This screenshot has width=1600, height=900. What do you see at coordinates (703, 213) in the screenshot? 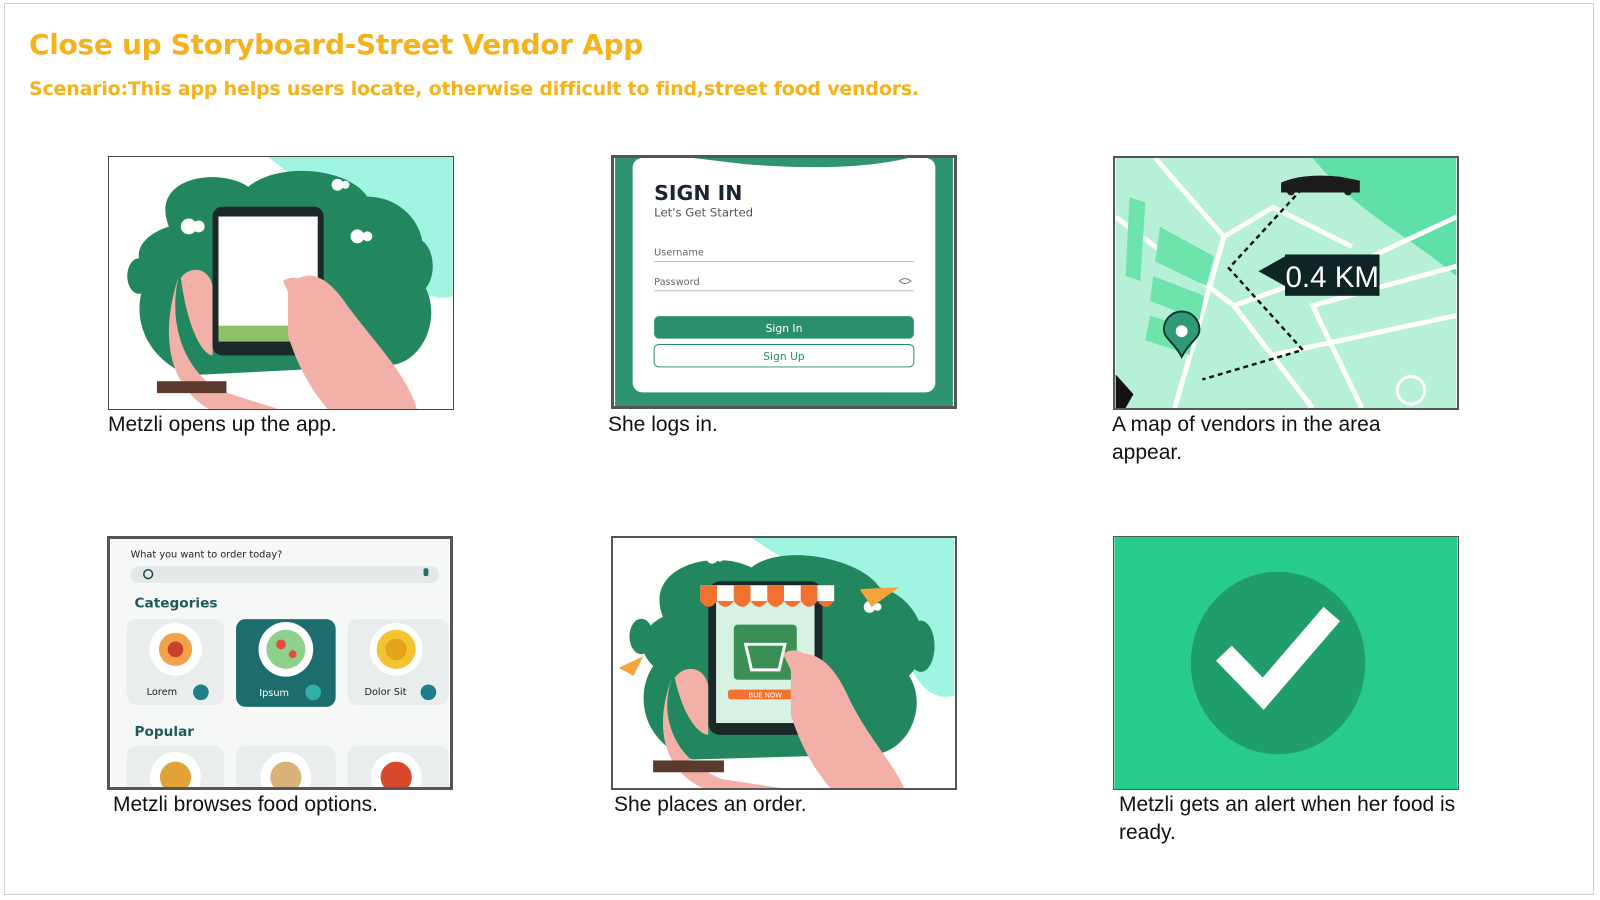
I see `sign-in-tagline: Let's Get Started` at bounding box center [703, 213].